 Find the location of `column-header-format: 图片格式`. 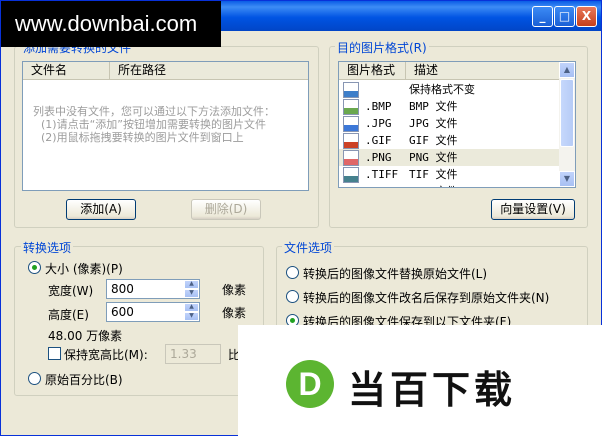

column-header-format: 图片格式 is located at coordinates (372, 71).